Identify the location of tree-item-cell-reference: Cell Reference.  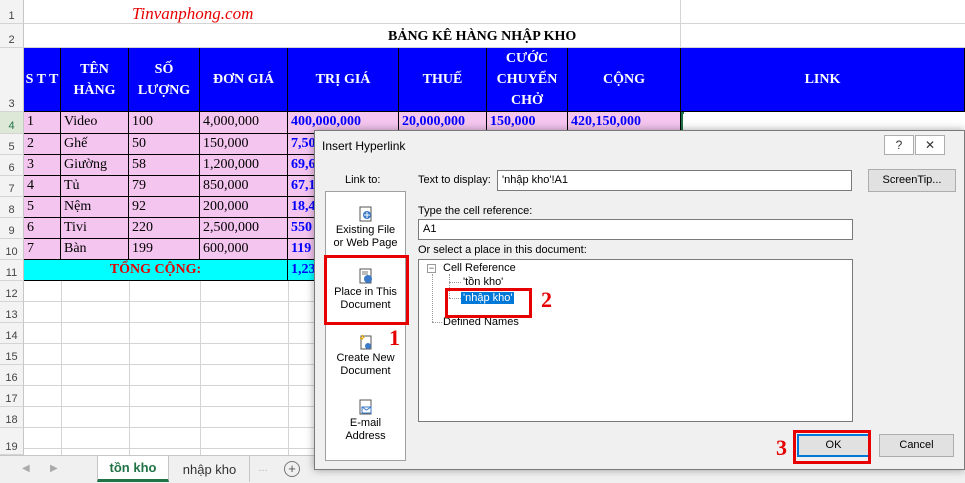
(479, 268).